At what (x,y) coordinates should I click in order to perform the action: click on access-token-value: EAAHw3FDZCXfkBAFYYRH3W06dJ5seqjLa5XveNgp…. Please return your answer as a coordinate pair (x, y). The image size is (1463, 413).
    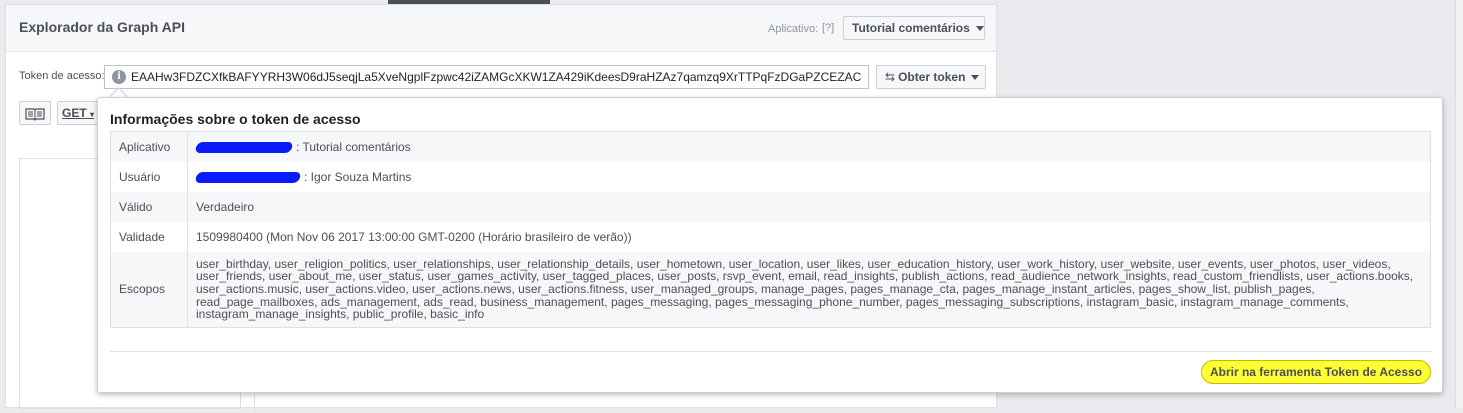
    Looking at the image, I should click on (496, 77).